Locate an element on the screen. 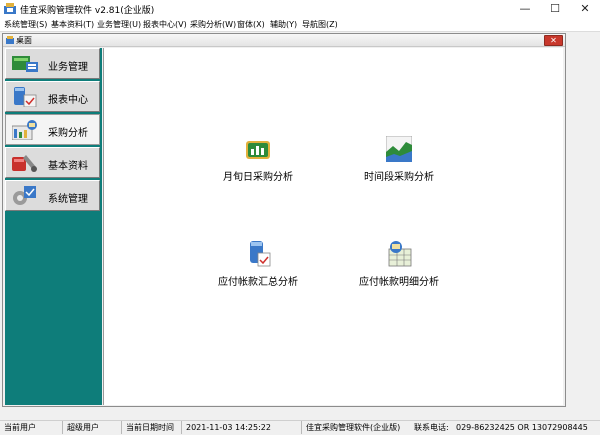 This screenshot has height=435, width=600. business-icon is located at coordinates (25, 64).